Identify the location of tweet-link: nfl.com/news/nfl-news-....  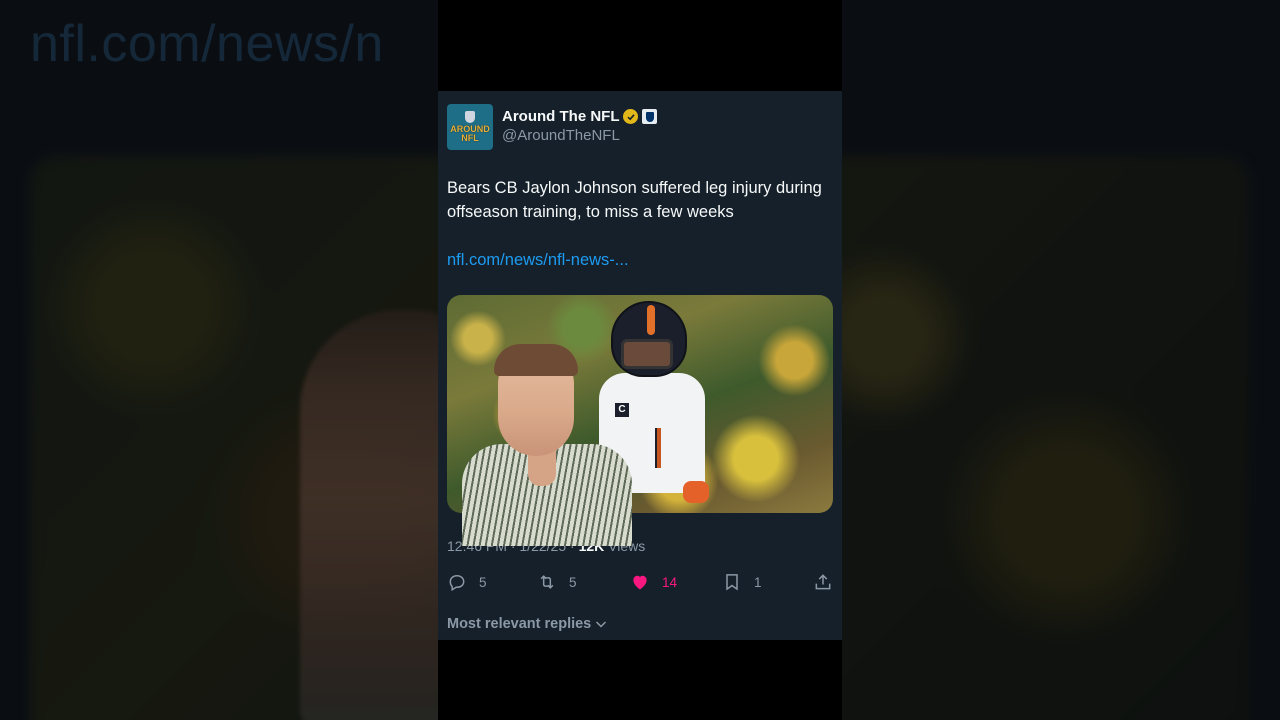
(538, 260).